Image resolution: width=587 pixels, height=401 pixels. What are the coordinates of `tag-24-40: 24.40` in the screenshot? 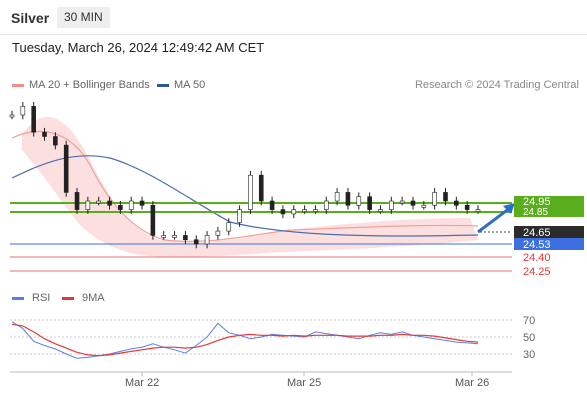 It's located at (537, 258).